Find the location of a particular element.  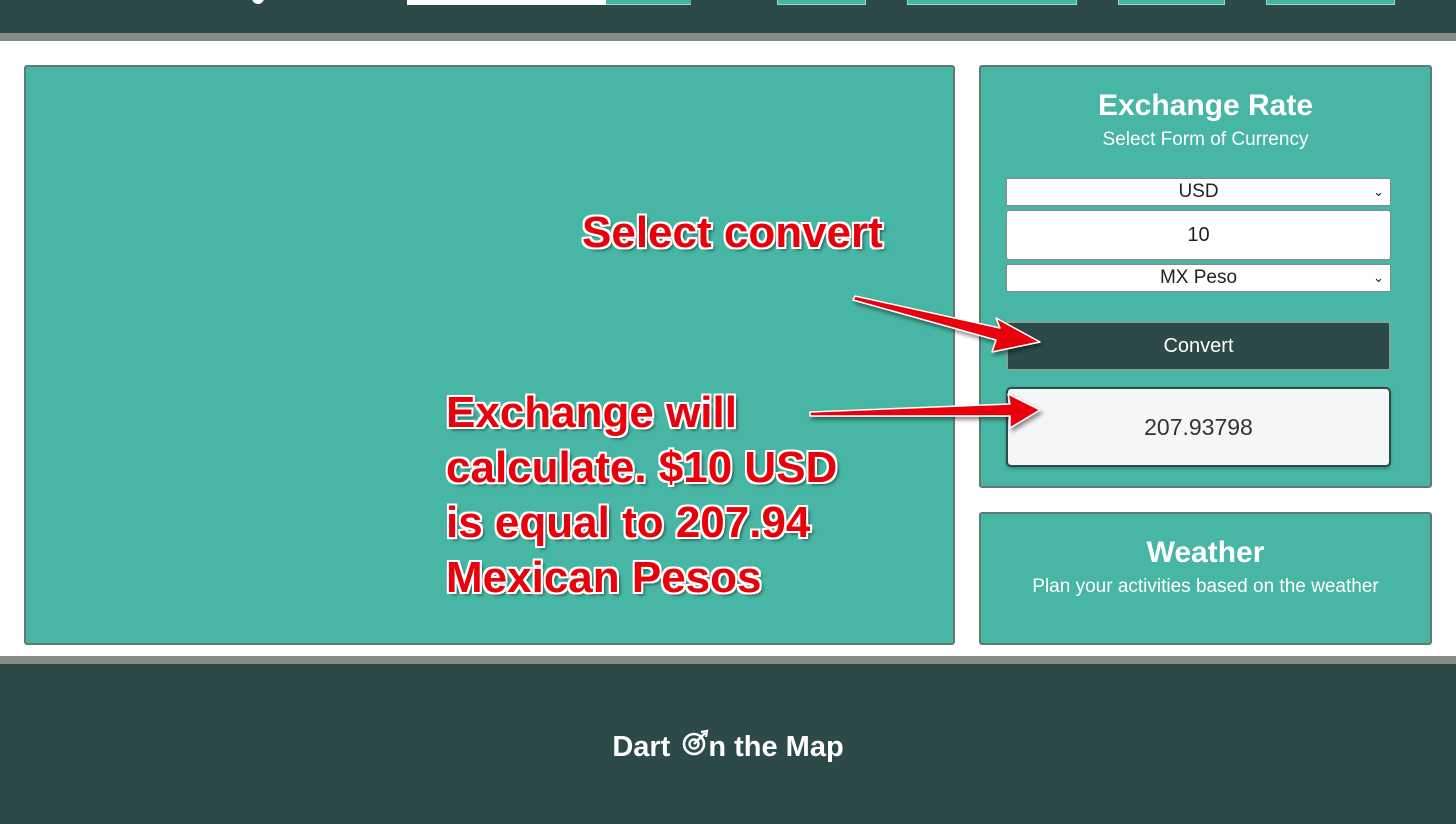

to-currency-select: MX Peso ⌄ is located at coordinates (1198, 278).